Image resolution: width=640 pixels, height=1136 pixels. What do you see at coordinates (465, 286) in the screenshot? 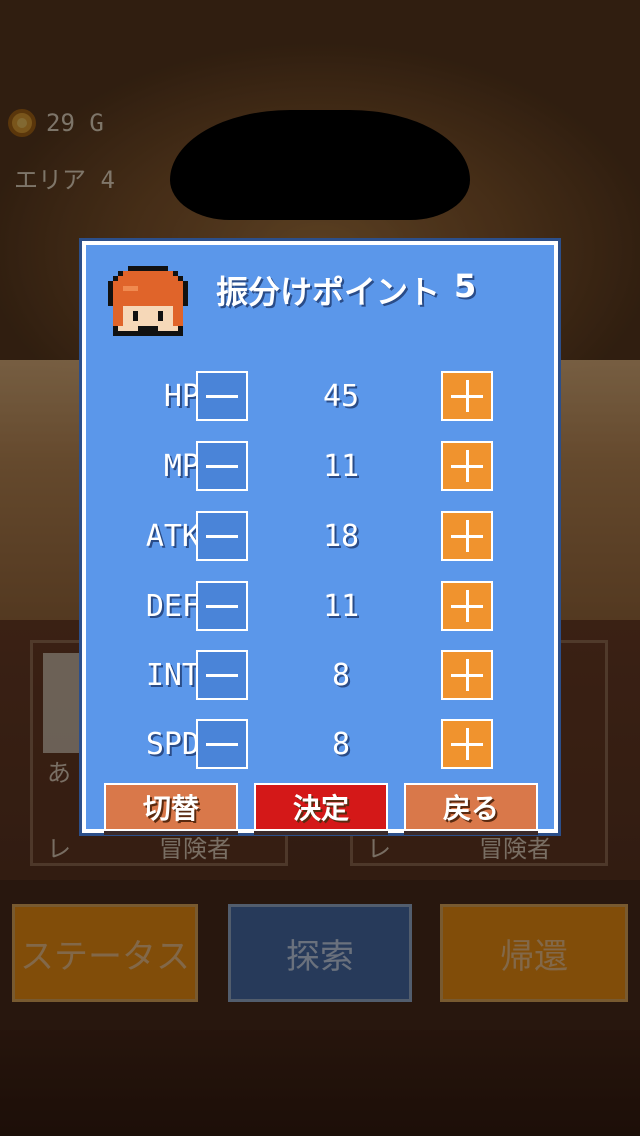
I see `points-value: 5` at bounding box center [465, 286].